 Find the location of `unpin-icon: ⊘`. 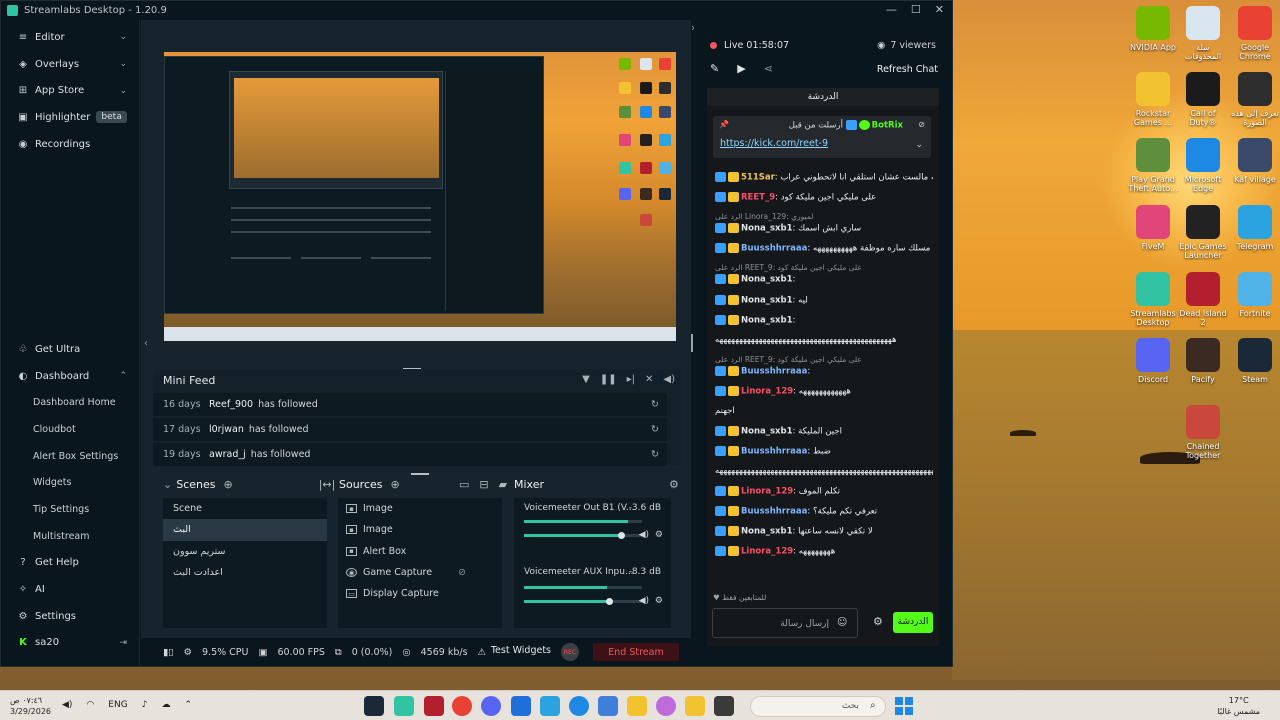

unpin-icon: ⊘ is located at coordinates (921, 124).